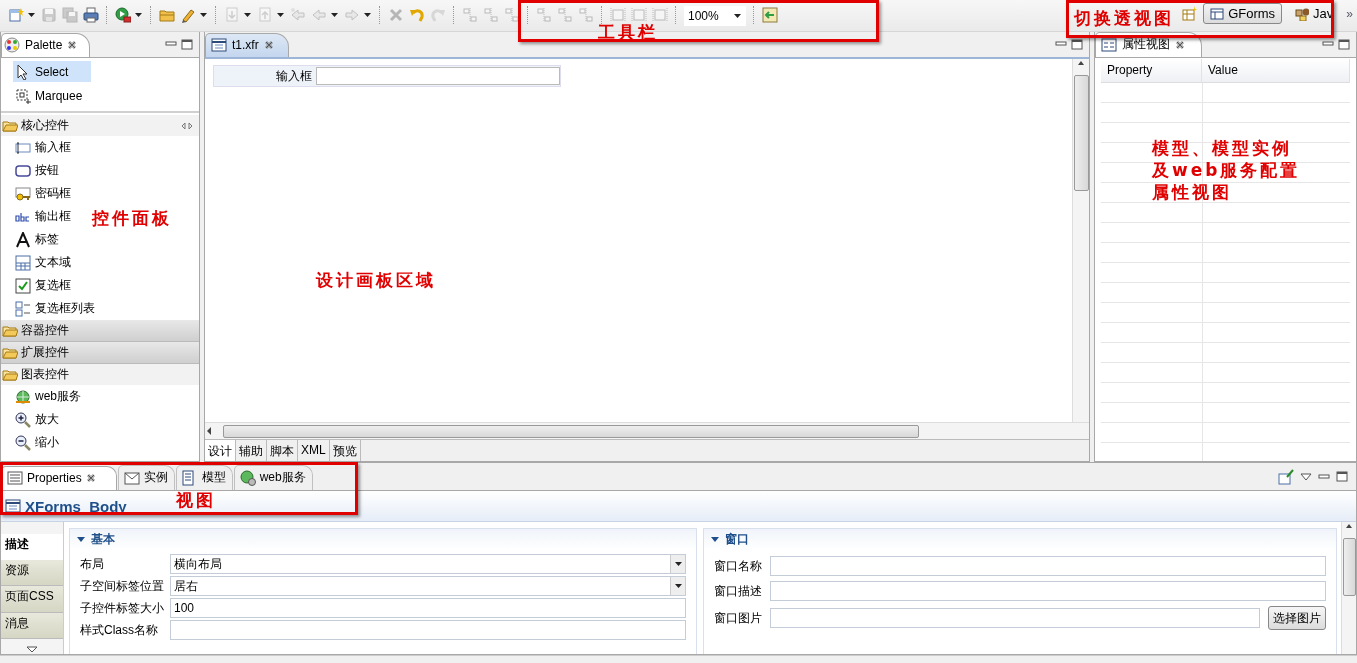 This screenshot has width=1357, height=663. What do you see at coordinates (13, 506) in the screenshot?
I see `form-icon` at bounding box center [13, 506].